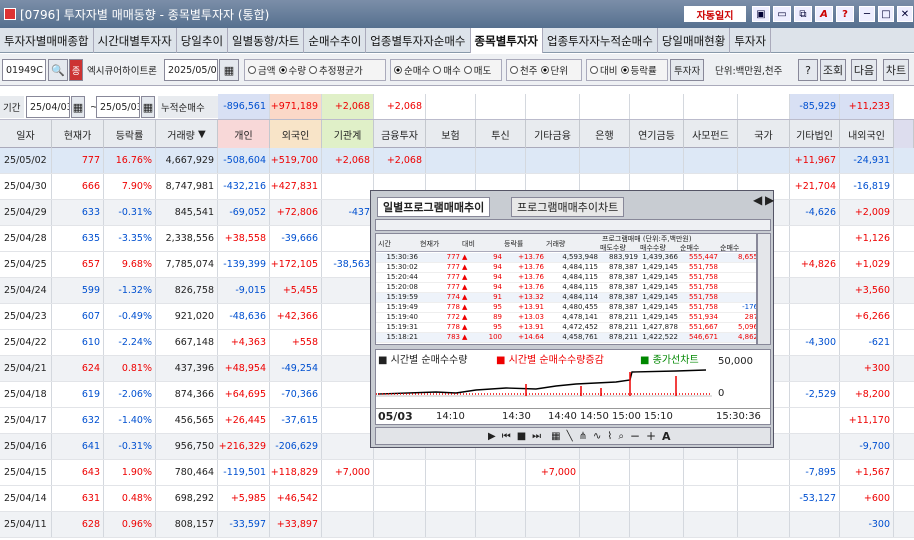 This screenshot has width=914, height=540. What do you see at coordinates (384, 244) in the screenshot?
I see `popup-col: 시간` at bounding box center [384, 244].